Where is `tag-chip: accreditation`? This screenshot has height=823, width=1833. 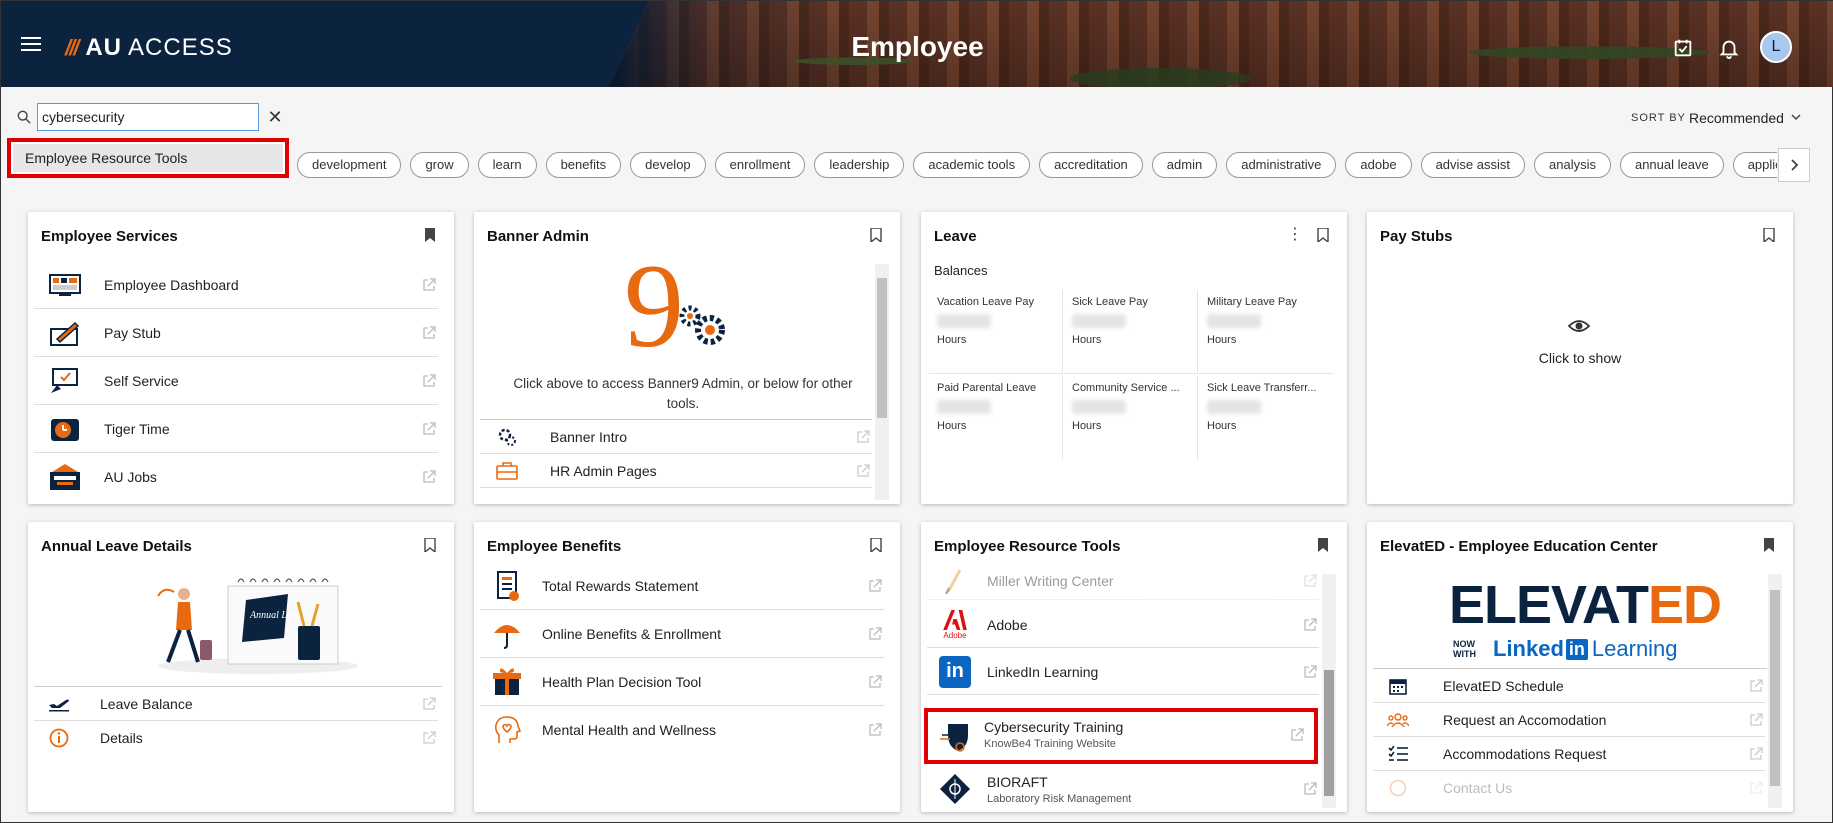 tag-chip: accreditation is located at coordinates (1091, 165).